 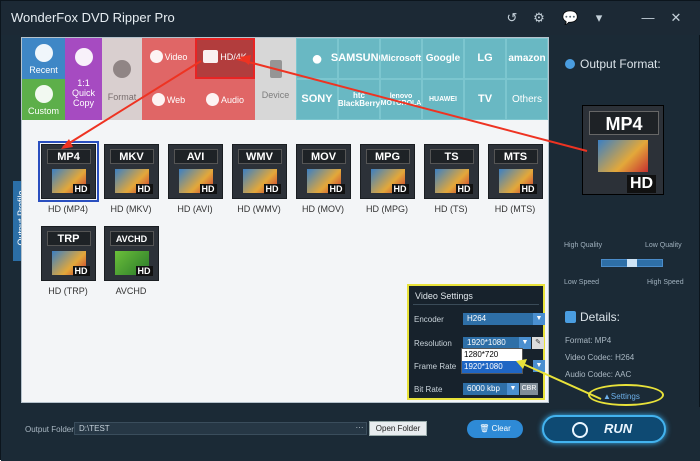 What do you see at coordinates (588, 340) in the screenshot?
I see `detail-format: Format: MP4` at bounding box center [588, 340].